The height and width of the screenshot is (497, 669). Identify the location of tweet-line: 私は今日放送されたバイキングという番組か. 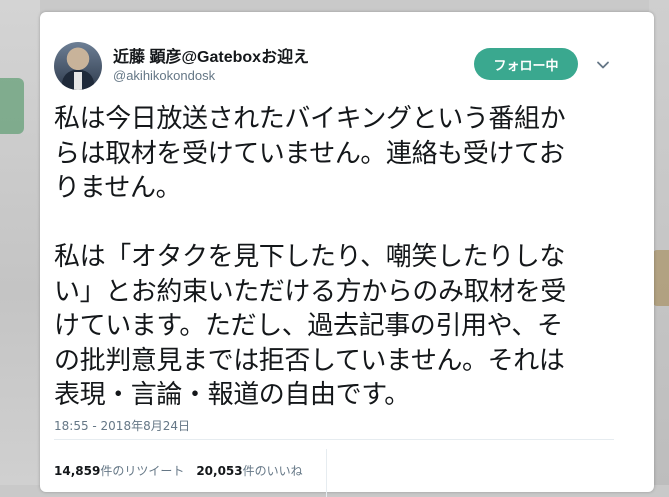
(310, 119).